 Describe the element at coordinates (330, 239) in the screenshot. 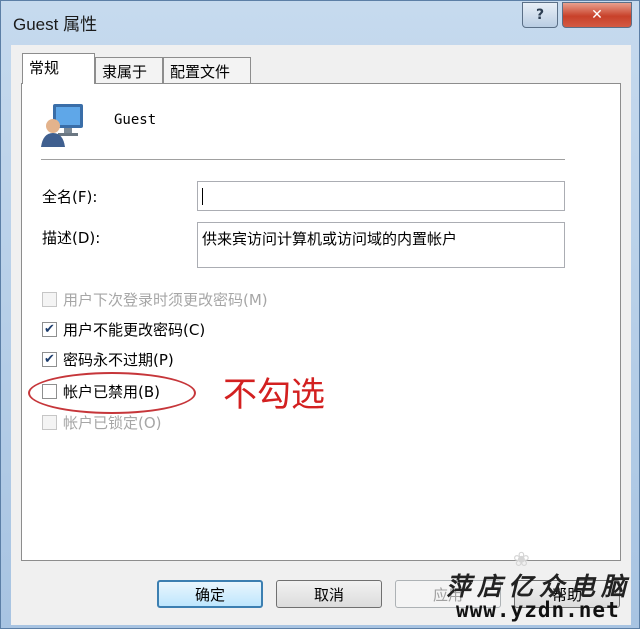

I see `description-value: 供来宾访问计算机或访问域的内置帐户` at that location.